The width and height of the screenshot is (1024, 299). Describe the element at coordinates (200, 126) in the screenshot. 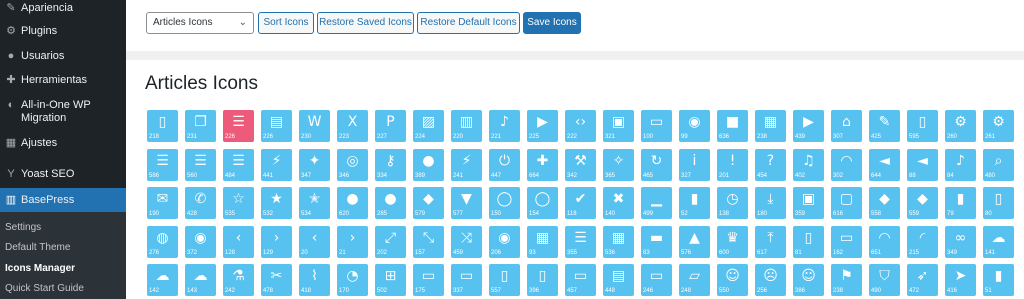

I see `icon-tile: ❐ 231` at that location.